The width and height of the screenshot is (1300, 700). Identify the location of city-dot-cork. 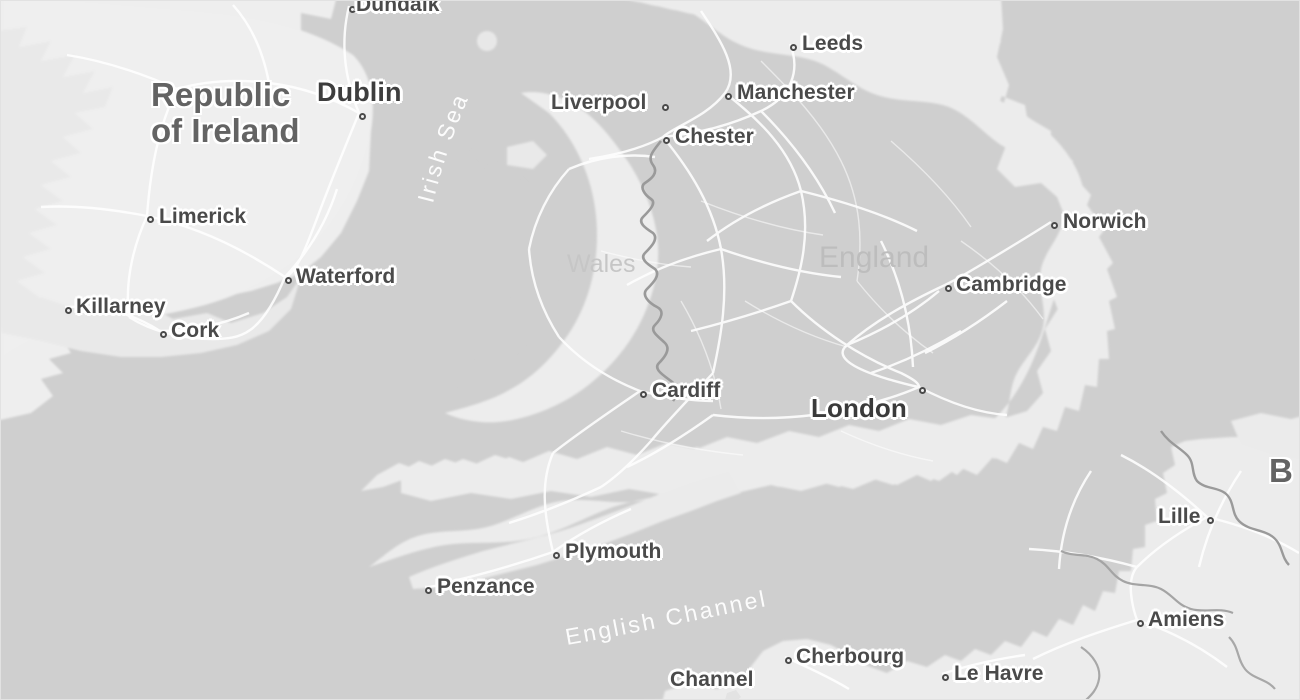
(163, 334).